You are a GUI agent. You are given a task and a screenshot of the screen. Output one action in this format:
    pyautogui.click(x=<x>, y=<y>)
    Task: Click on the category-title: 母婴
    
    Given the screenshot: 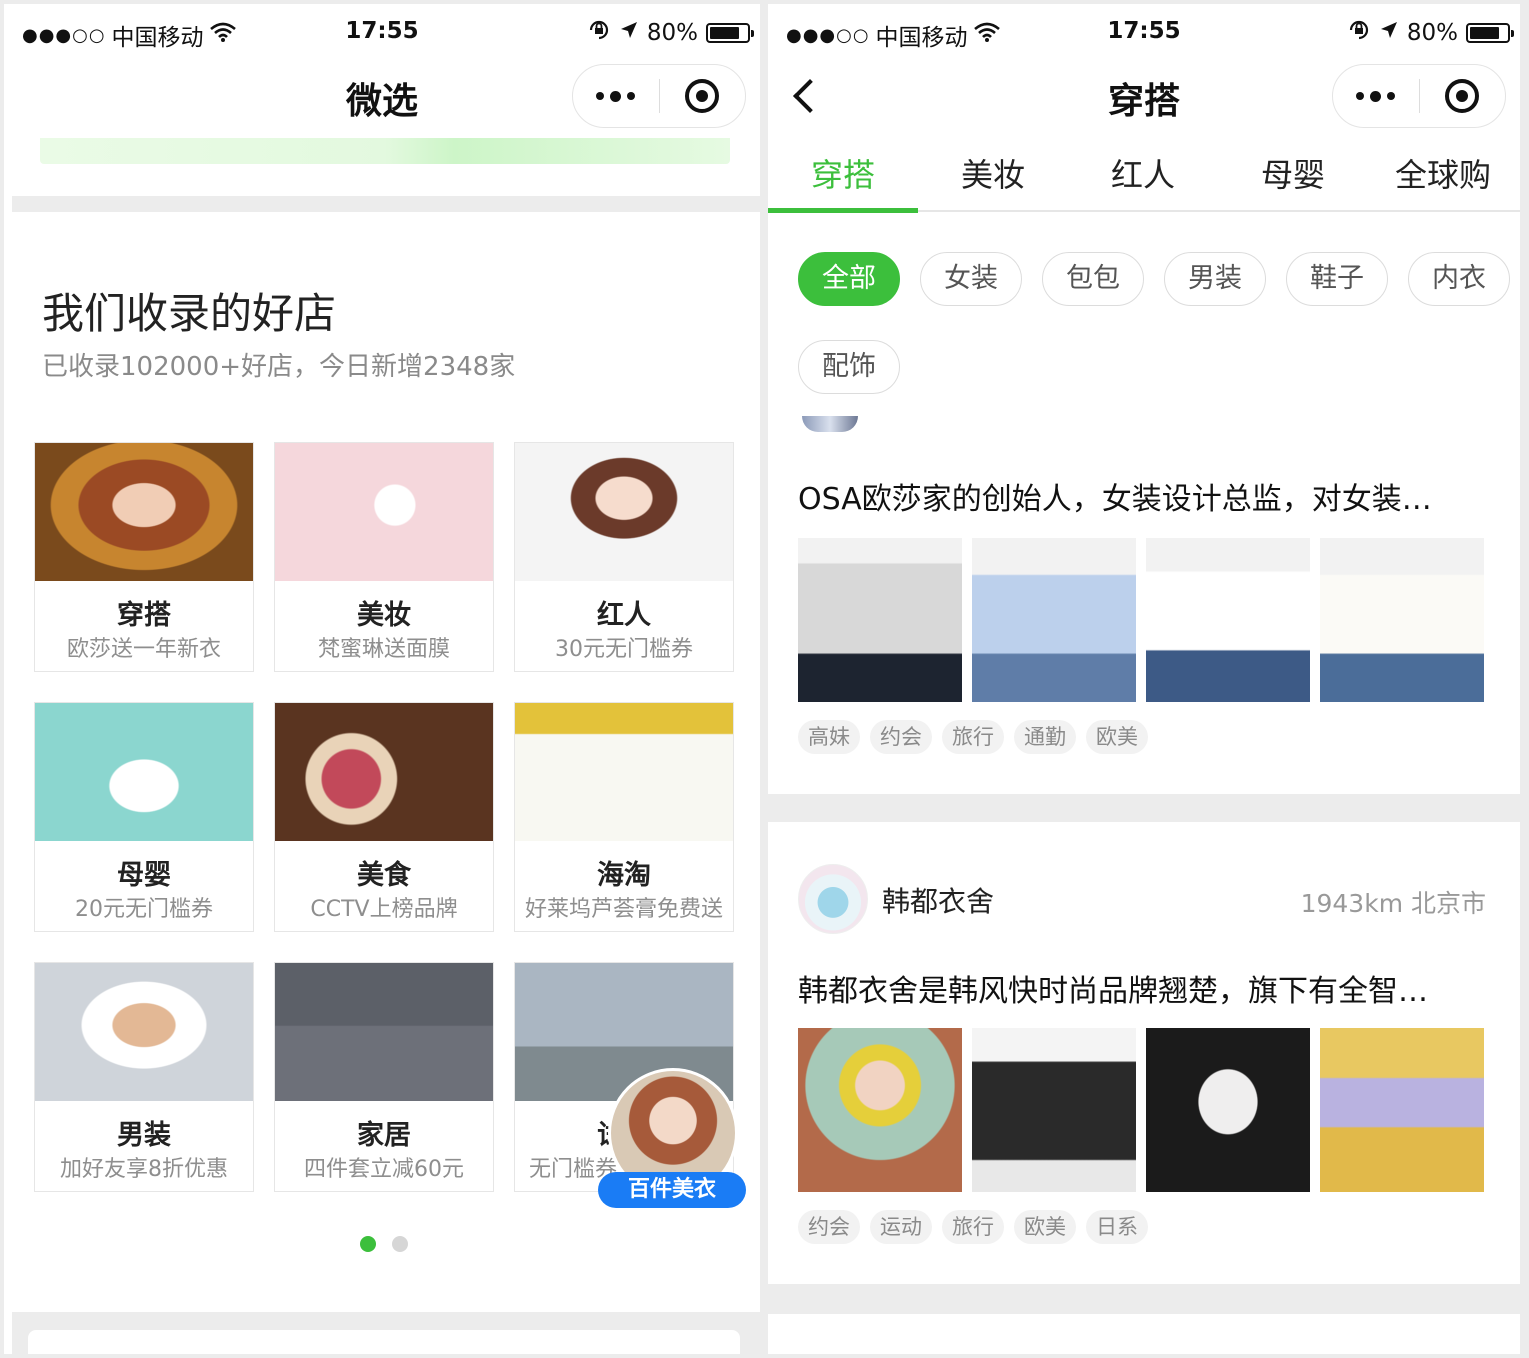 What is the action you would take?
    pyautogui.click(x=144, y=875)
    